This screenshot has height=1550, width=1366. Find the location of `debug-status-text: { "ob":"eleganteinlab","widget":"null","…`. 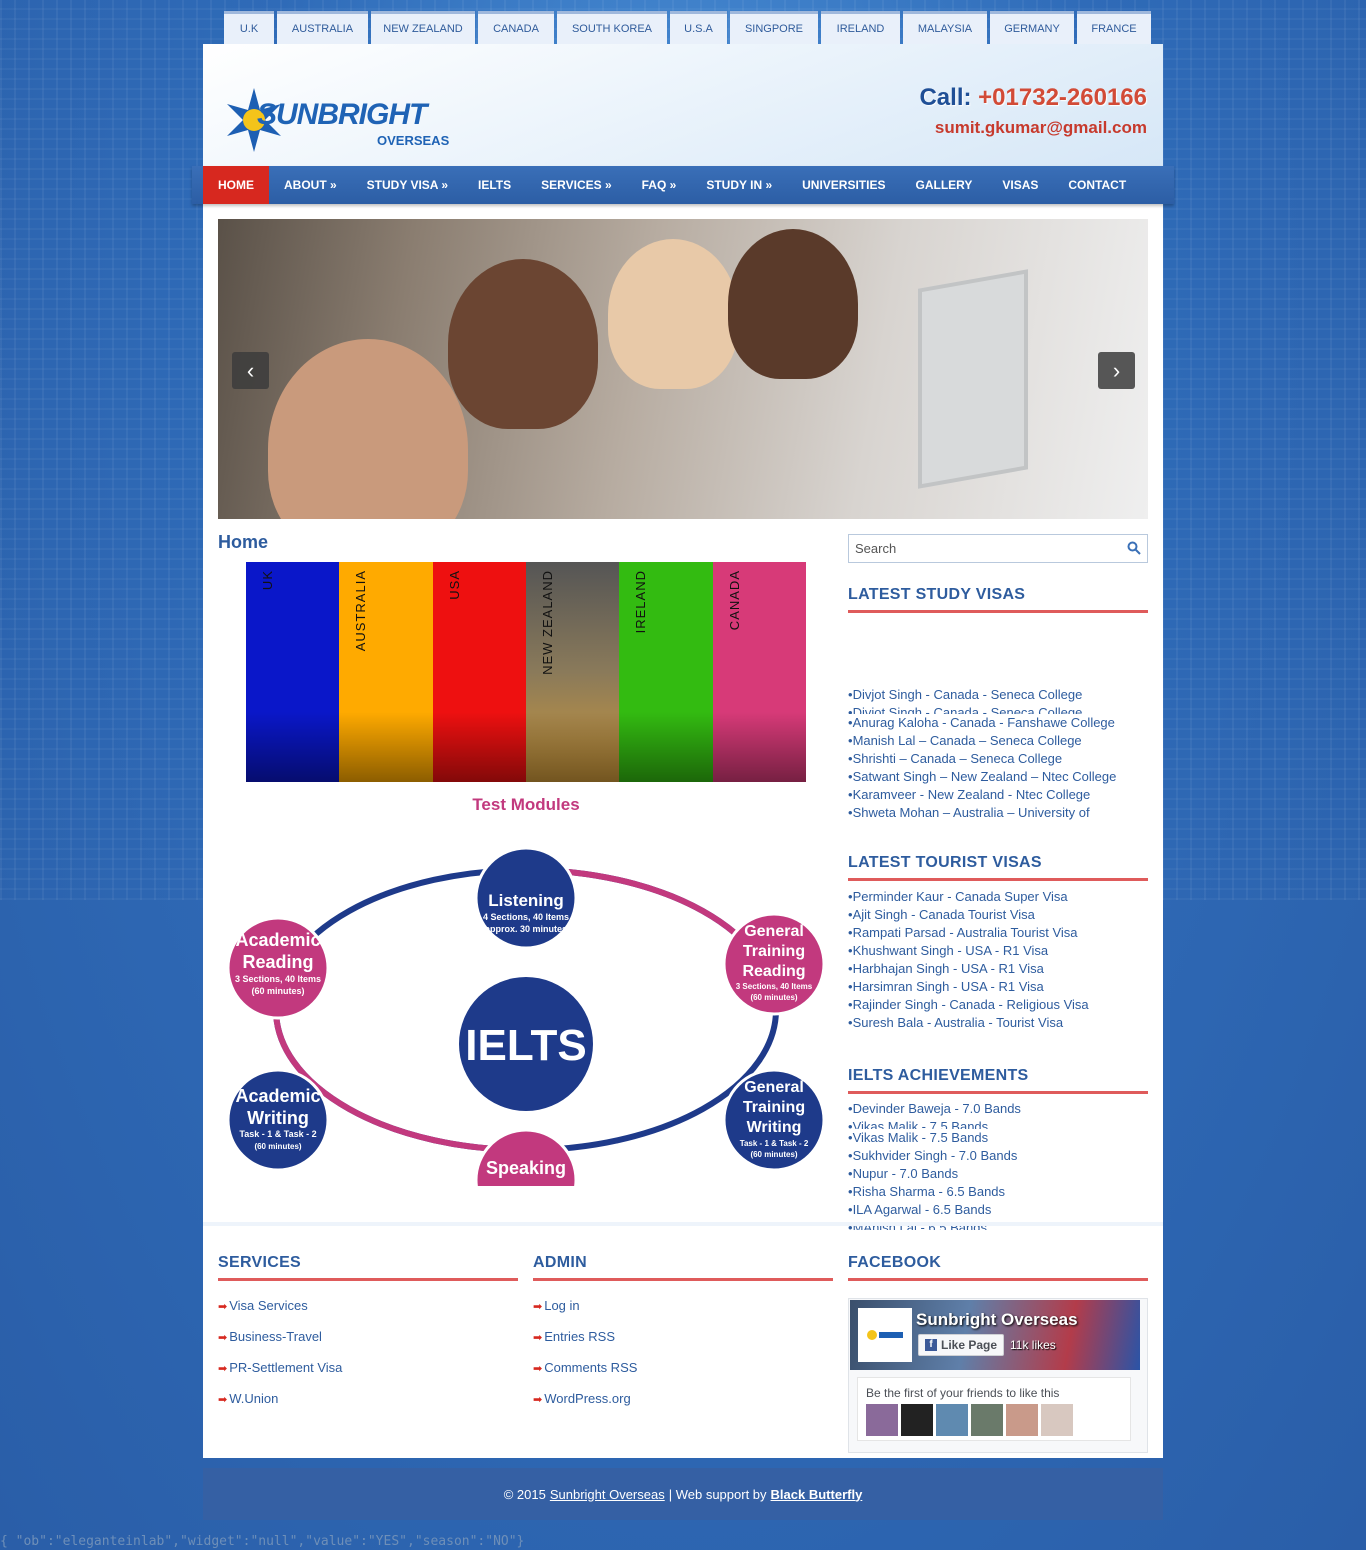

debug-status-text: { "ob":"eleganteinlab","widget":"null","… is located at coordinates (262, 1541).